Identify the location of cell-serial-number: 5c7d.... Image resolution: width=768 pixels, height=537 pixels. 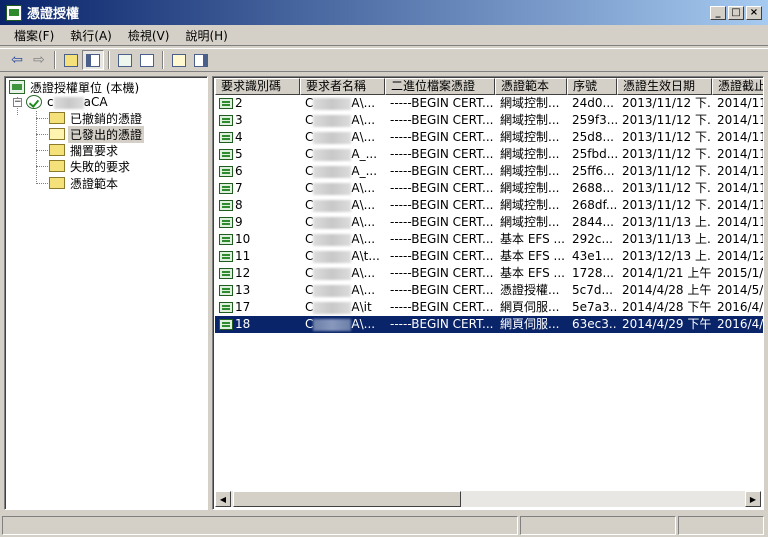
(592, 290).